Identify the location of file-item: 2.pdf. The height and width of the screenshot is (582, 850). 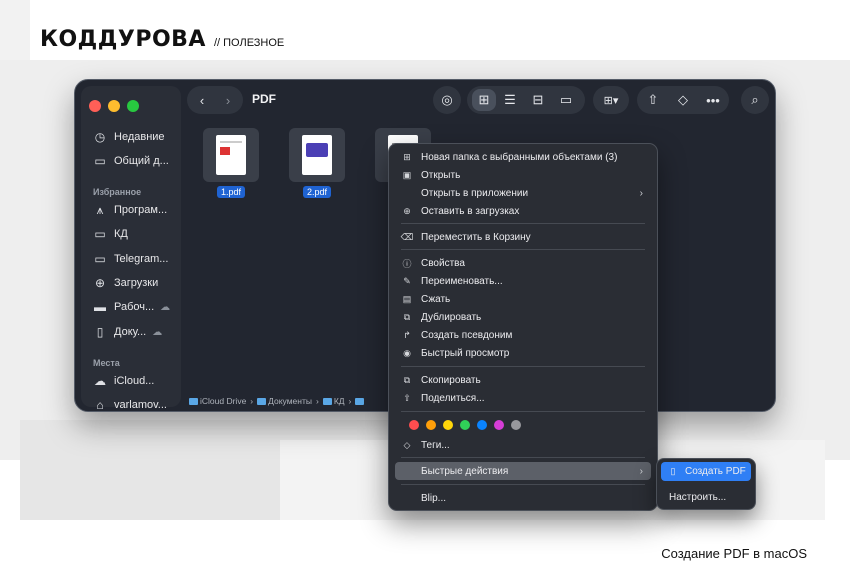
(317, 164).